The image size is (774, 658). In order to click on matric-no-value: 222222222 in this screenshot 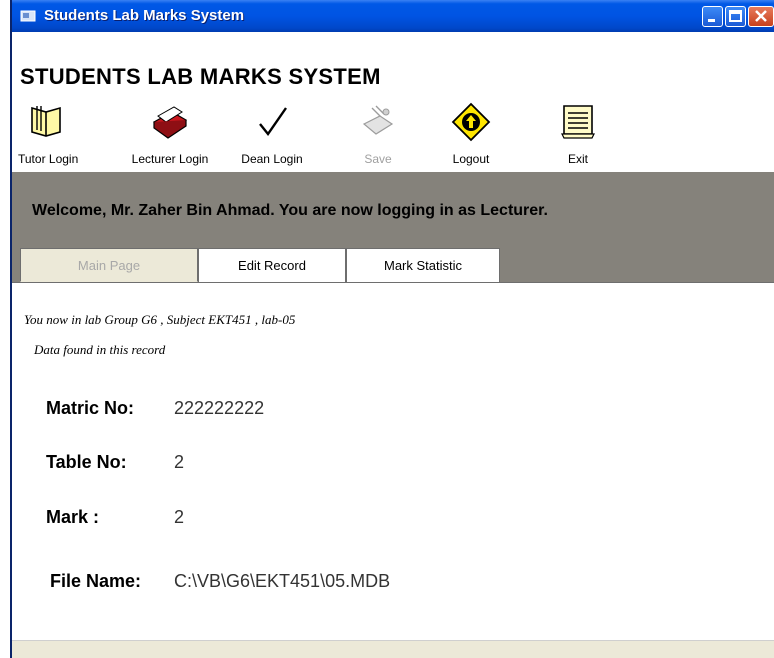, I will do `click(219, 408)`.